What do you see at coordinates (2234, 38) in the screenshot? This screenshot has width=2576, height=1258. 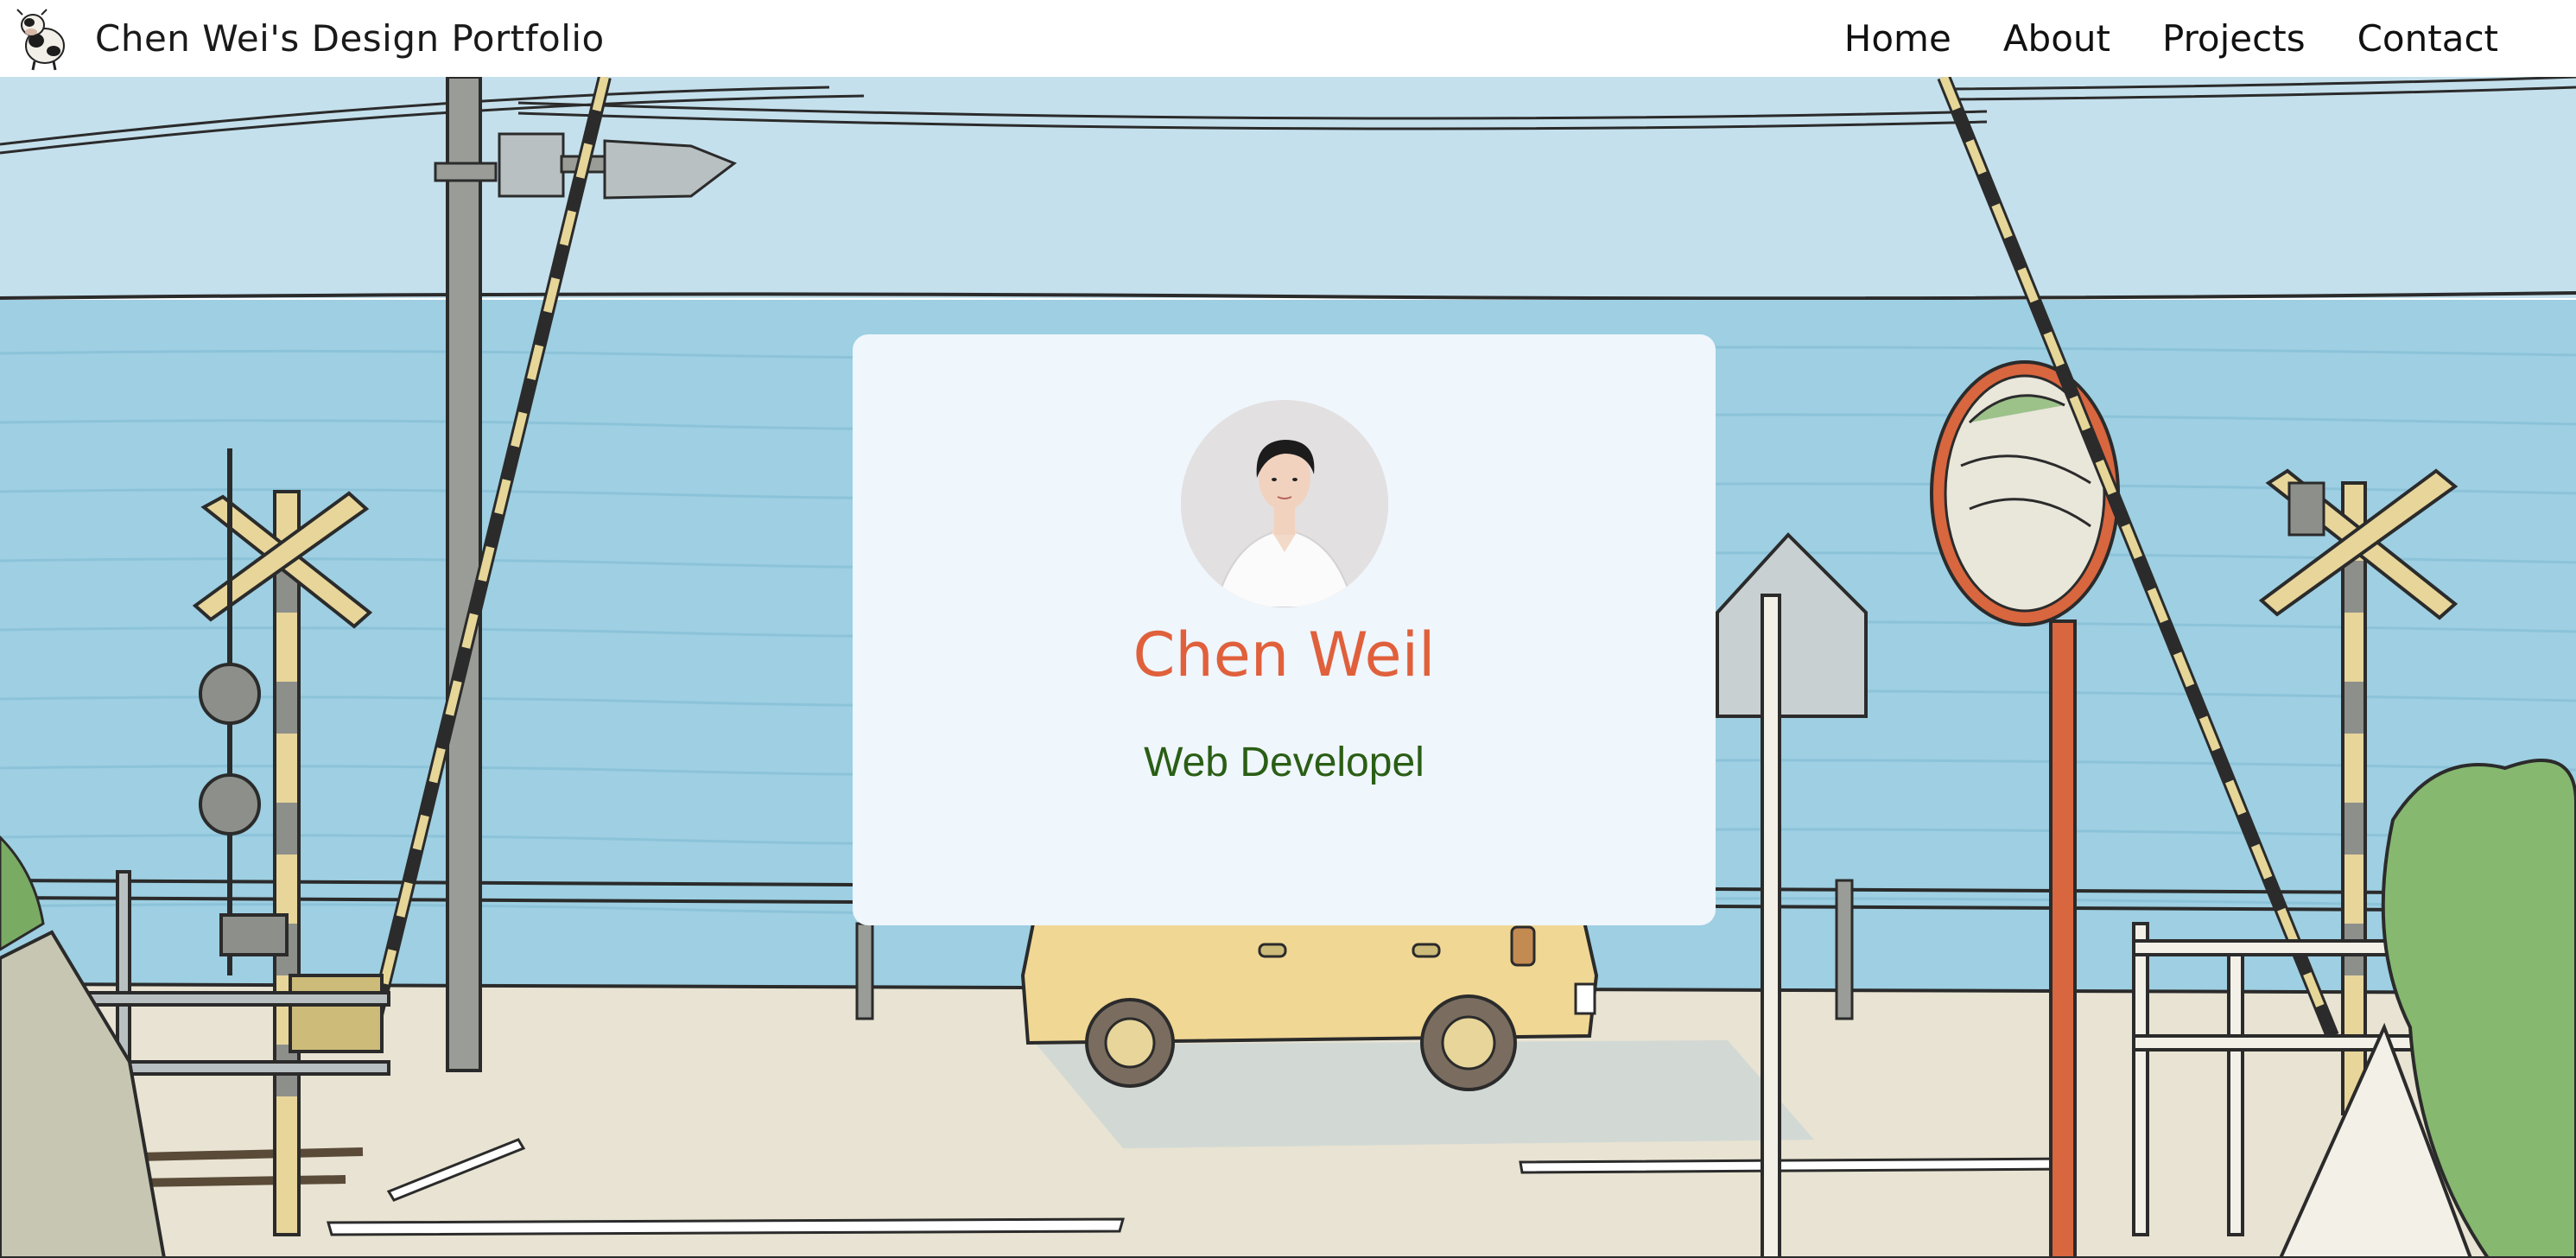 I see `nav-link-projects: Projects` at bounding box center [2234, 38].